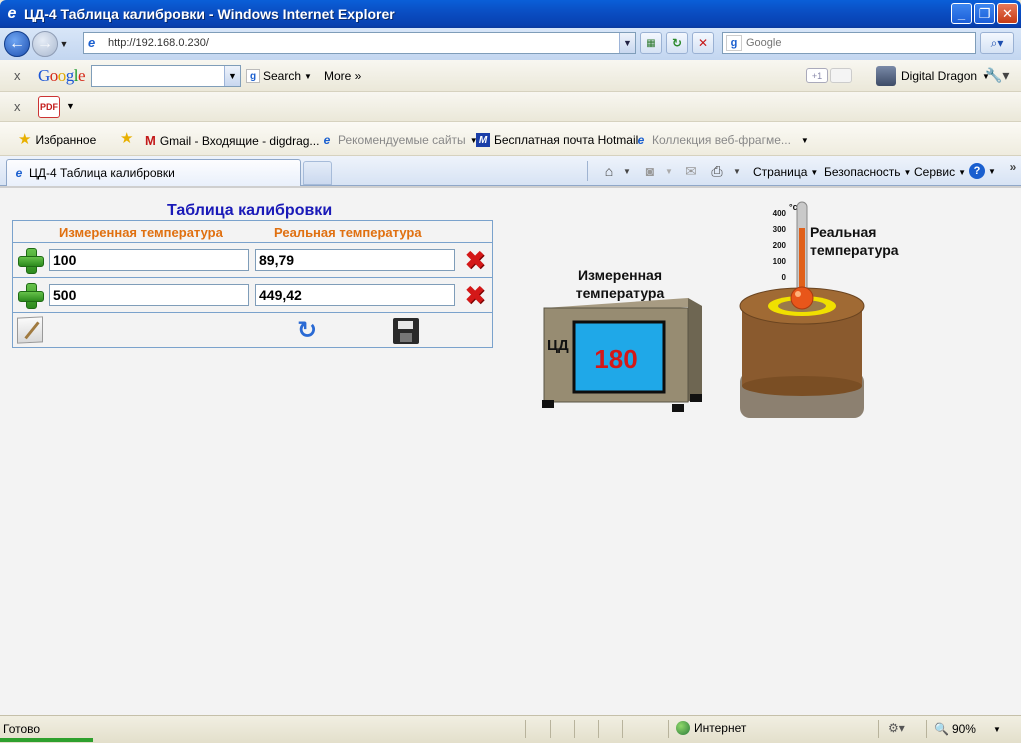 Image resolution: width=1021 pixels, height=743 pixels. Describe the element at coordinates (737, 171) in the screenshot. I see `print-dropdown-icon: ▼` at that location.